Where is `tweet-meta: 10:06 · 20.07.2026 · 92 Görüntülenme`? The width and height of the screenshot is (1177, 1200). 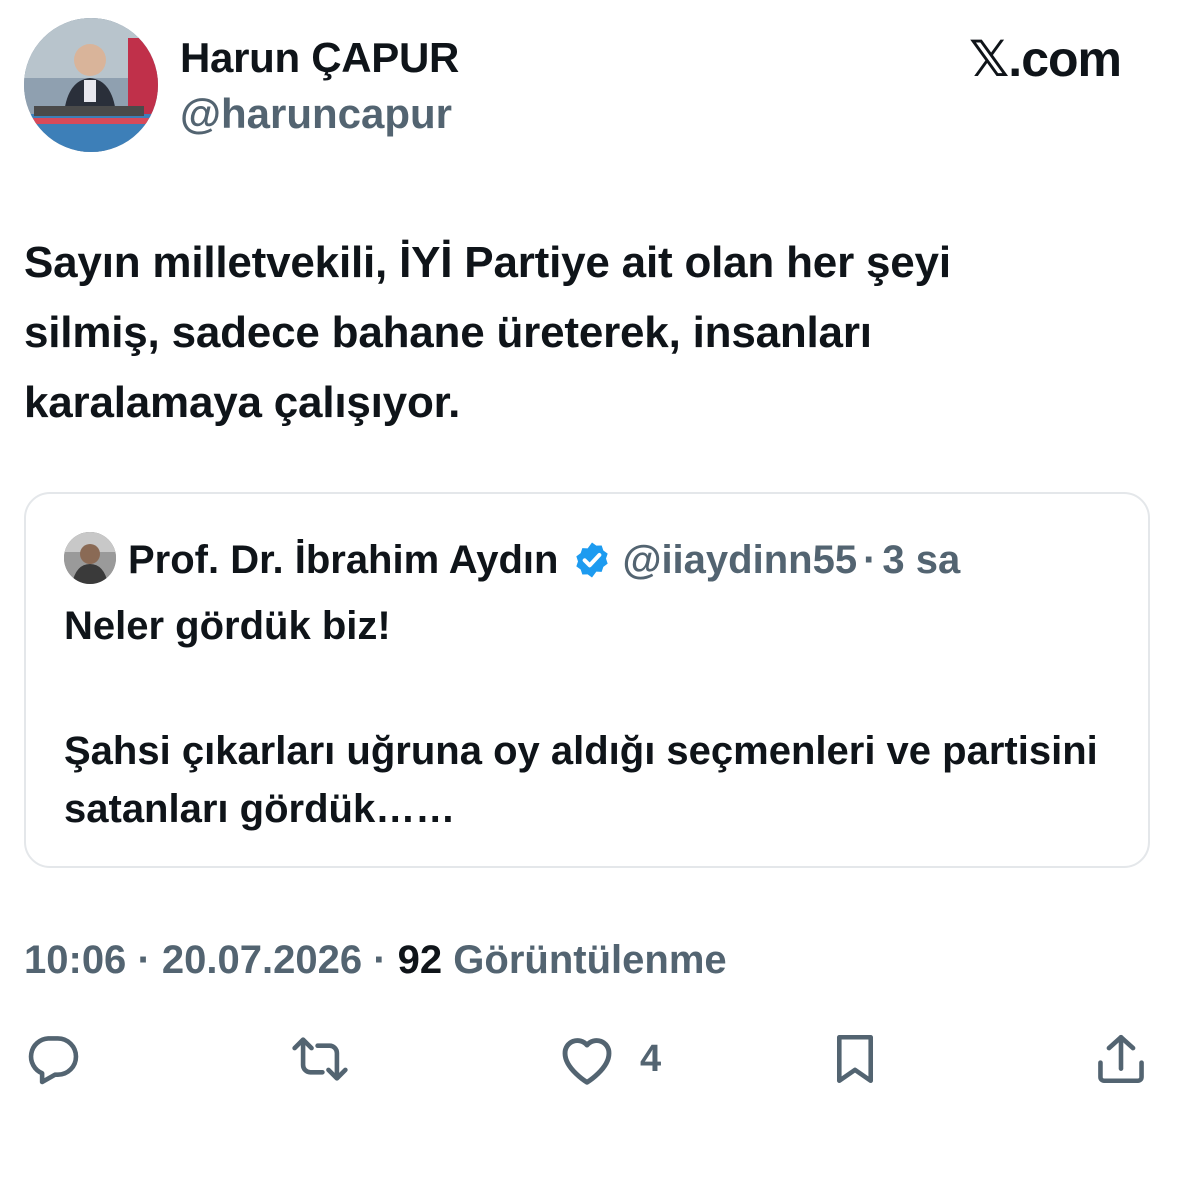 tweet-meta: 10:06 · 20.07.2026 · 92 Görüntülenme is located at coordinates (375, 960).